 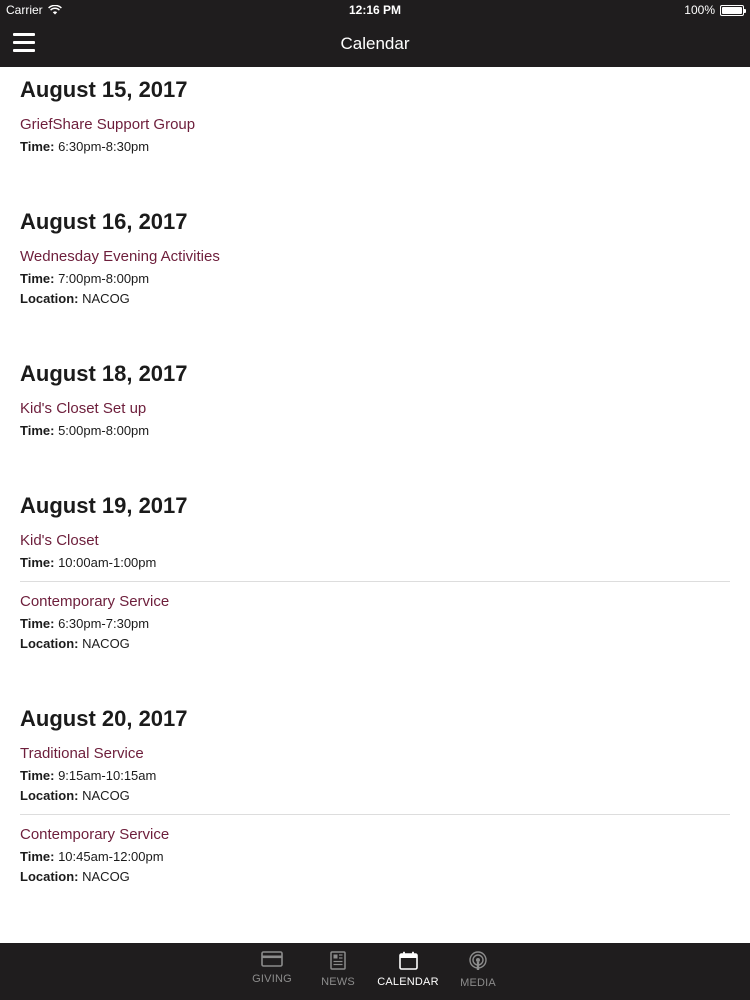 I want to click on tab-media: MEDIA, so click(x=478, y=971).